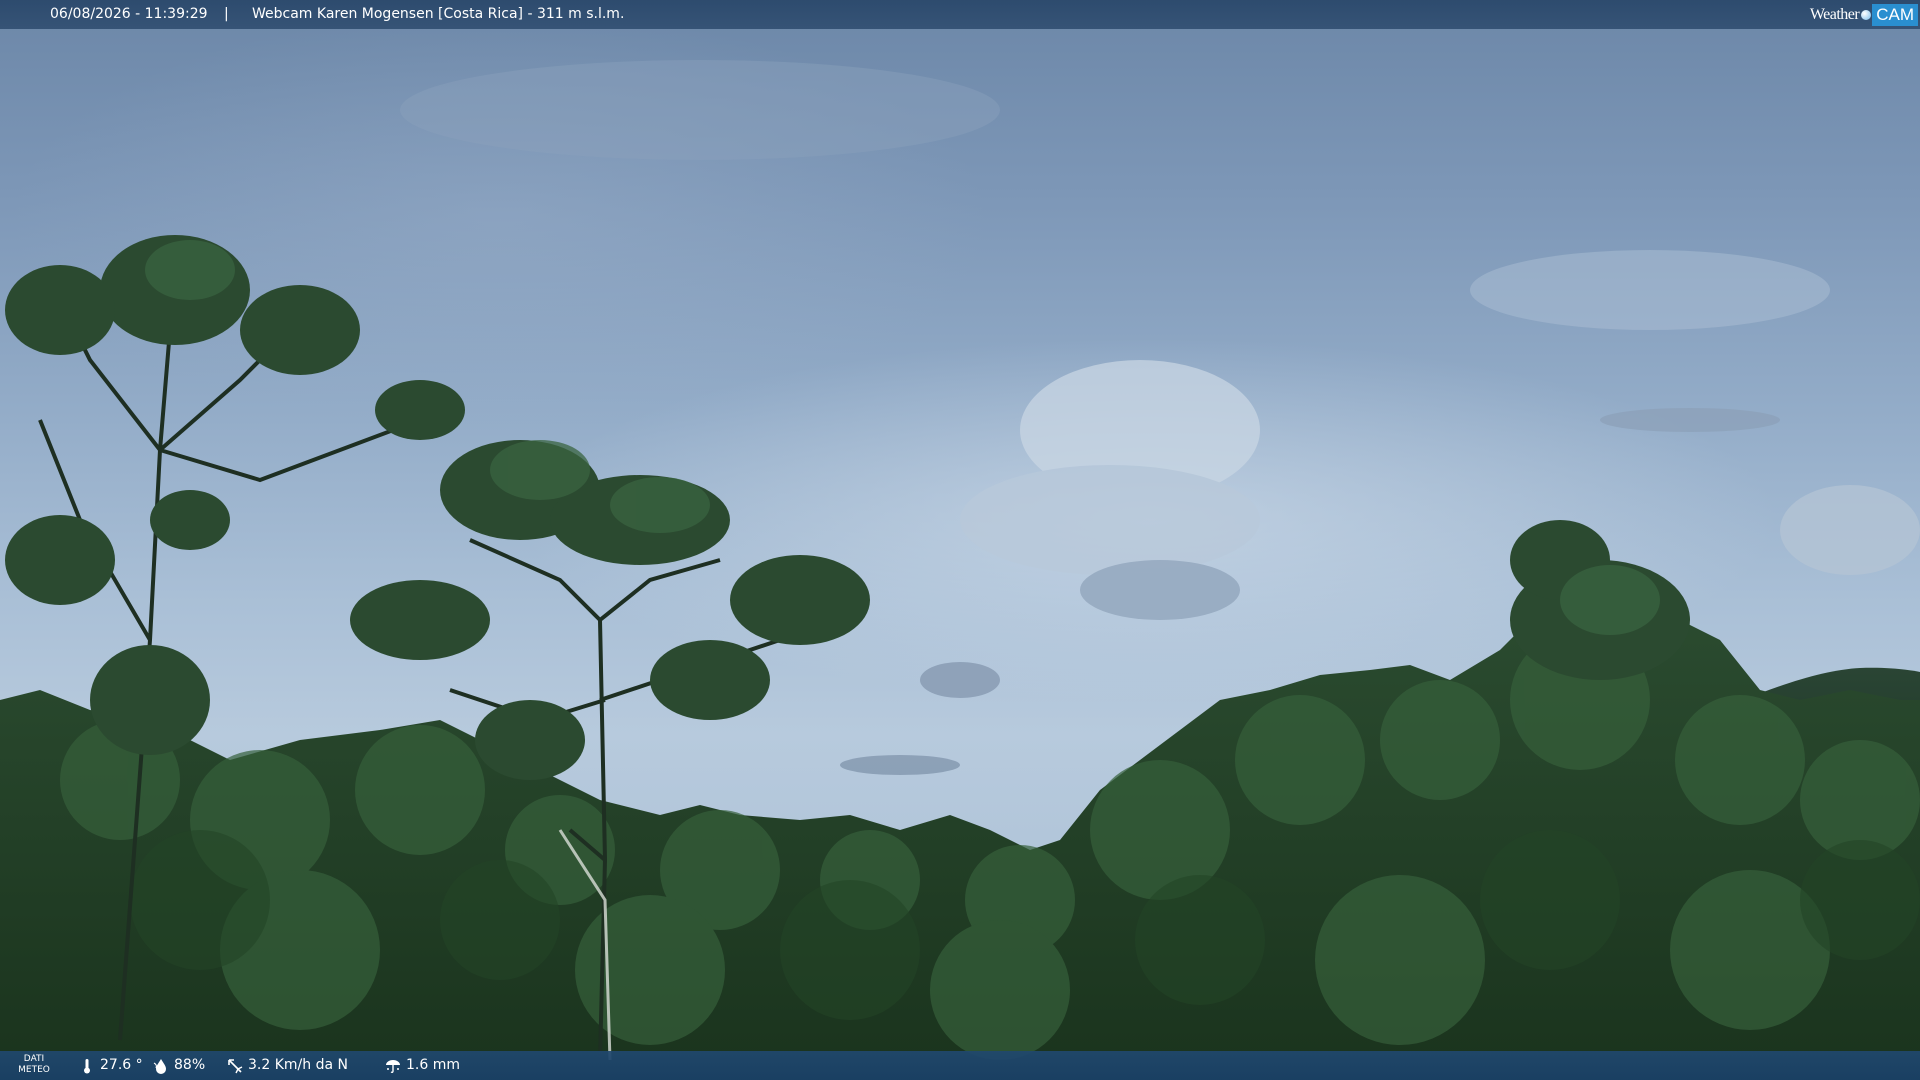 Image resolution: width=1920 pixels, height=1080 pixels. What do you see at coordinates (1834, 14) in the screenshot?
I see `logo-weather-text: Weather` at bounding box center [1834, 14].